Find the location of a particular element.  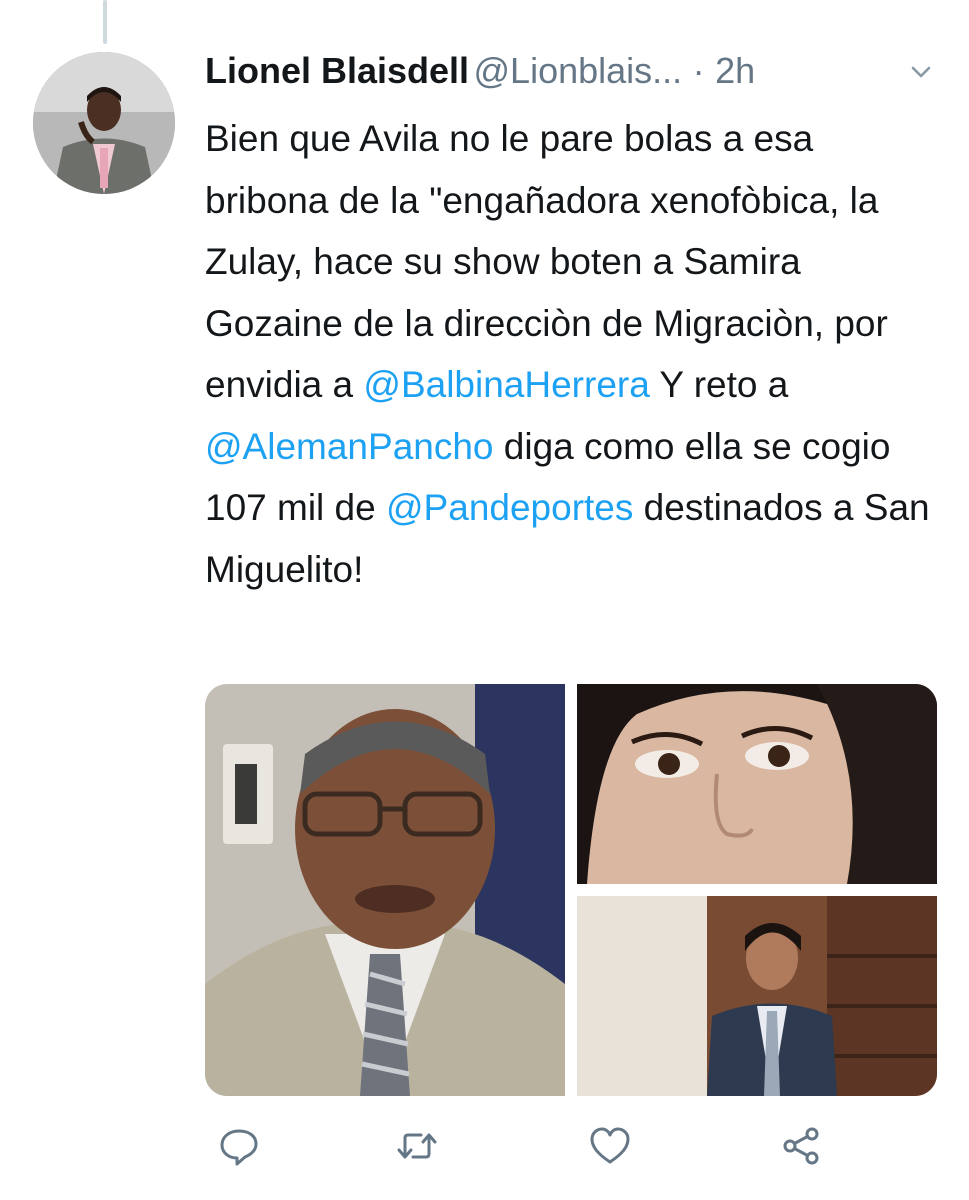

avatar-photo is located at coordinates (104, 123).